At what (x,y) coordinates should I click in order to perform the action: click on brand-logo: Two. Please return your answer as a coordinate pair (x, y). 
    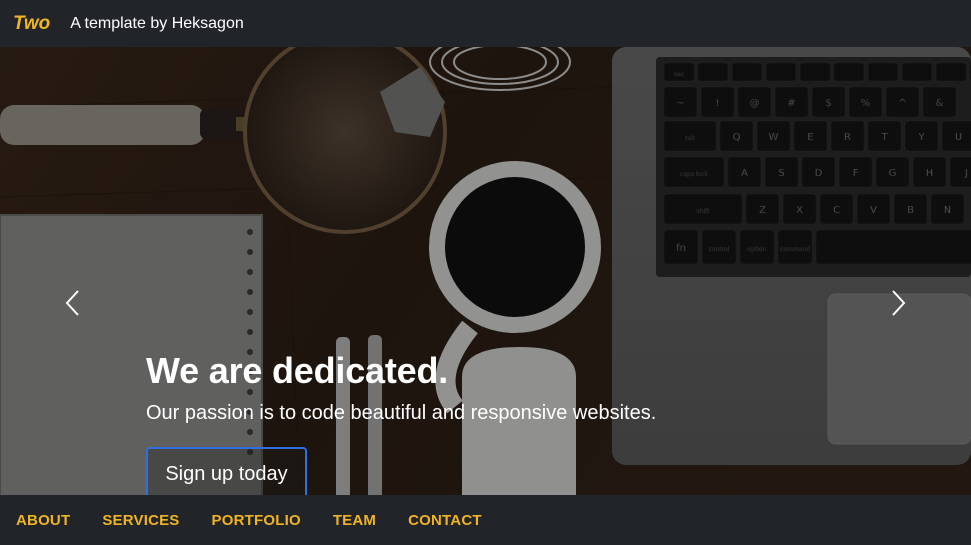
    Looking at the image, I should click on (31, 24).